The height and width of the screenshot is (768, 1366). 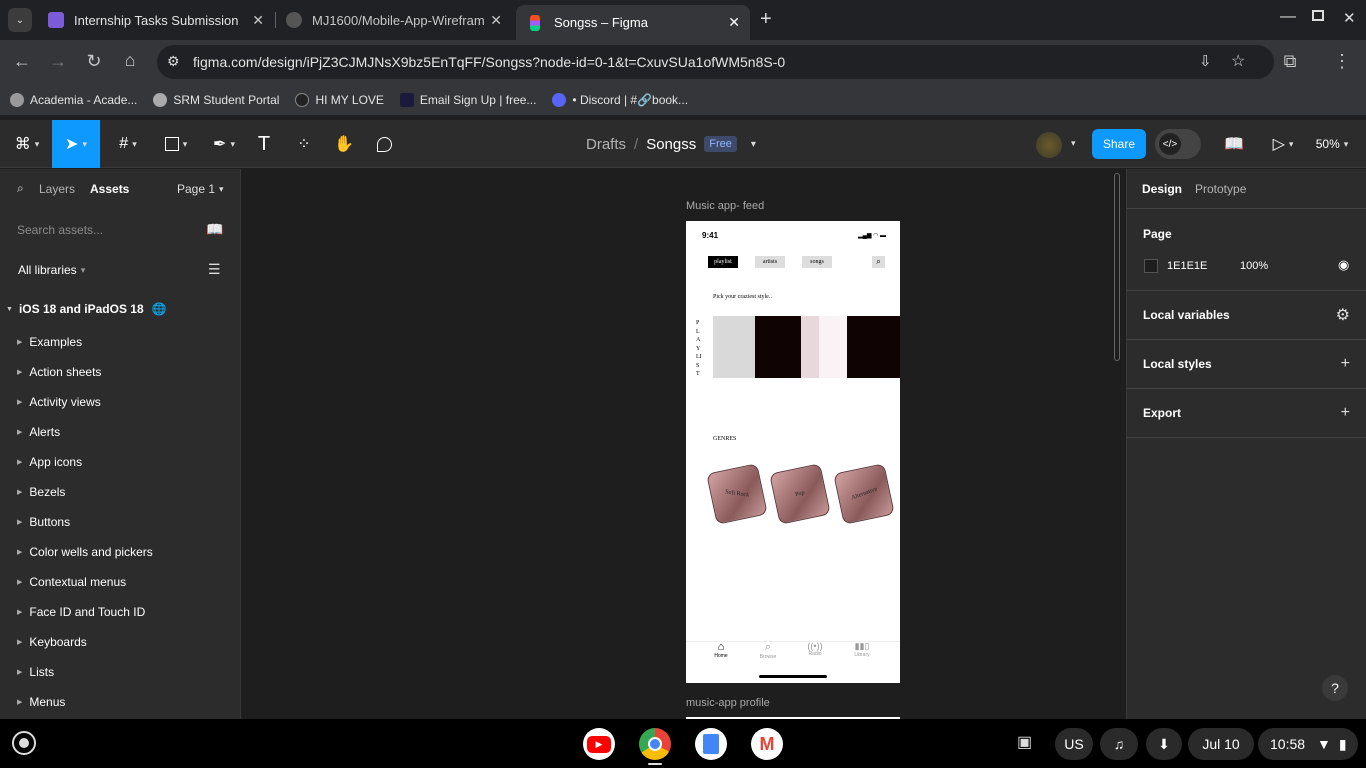 What do you see at coordinates (27, 144) in the screenshot?
I see `main-menu-button: ⌘ ▾` at bounding box center [27, 144].